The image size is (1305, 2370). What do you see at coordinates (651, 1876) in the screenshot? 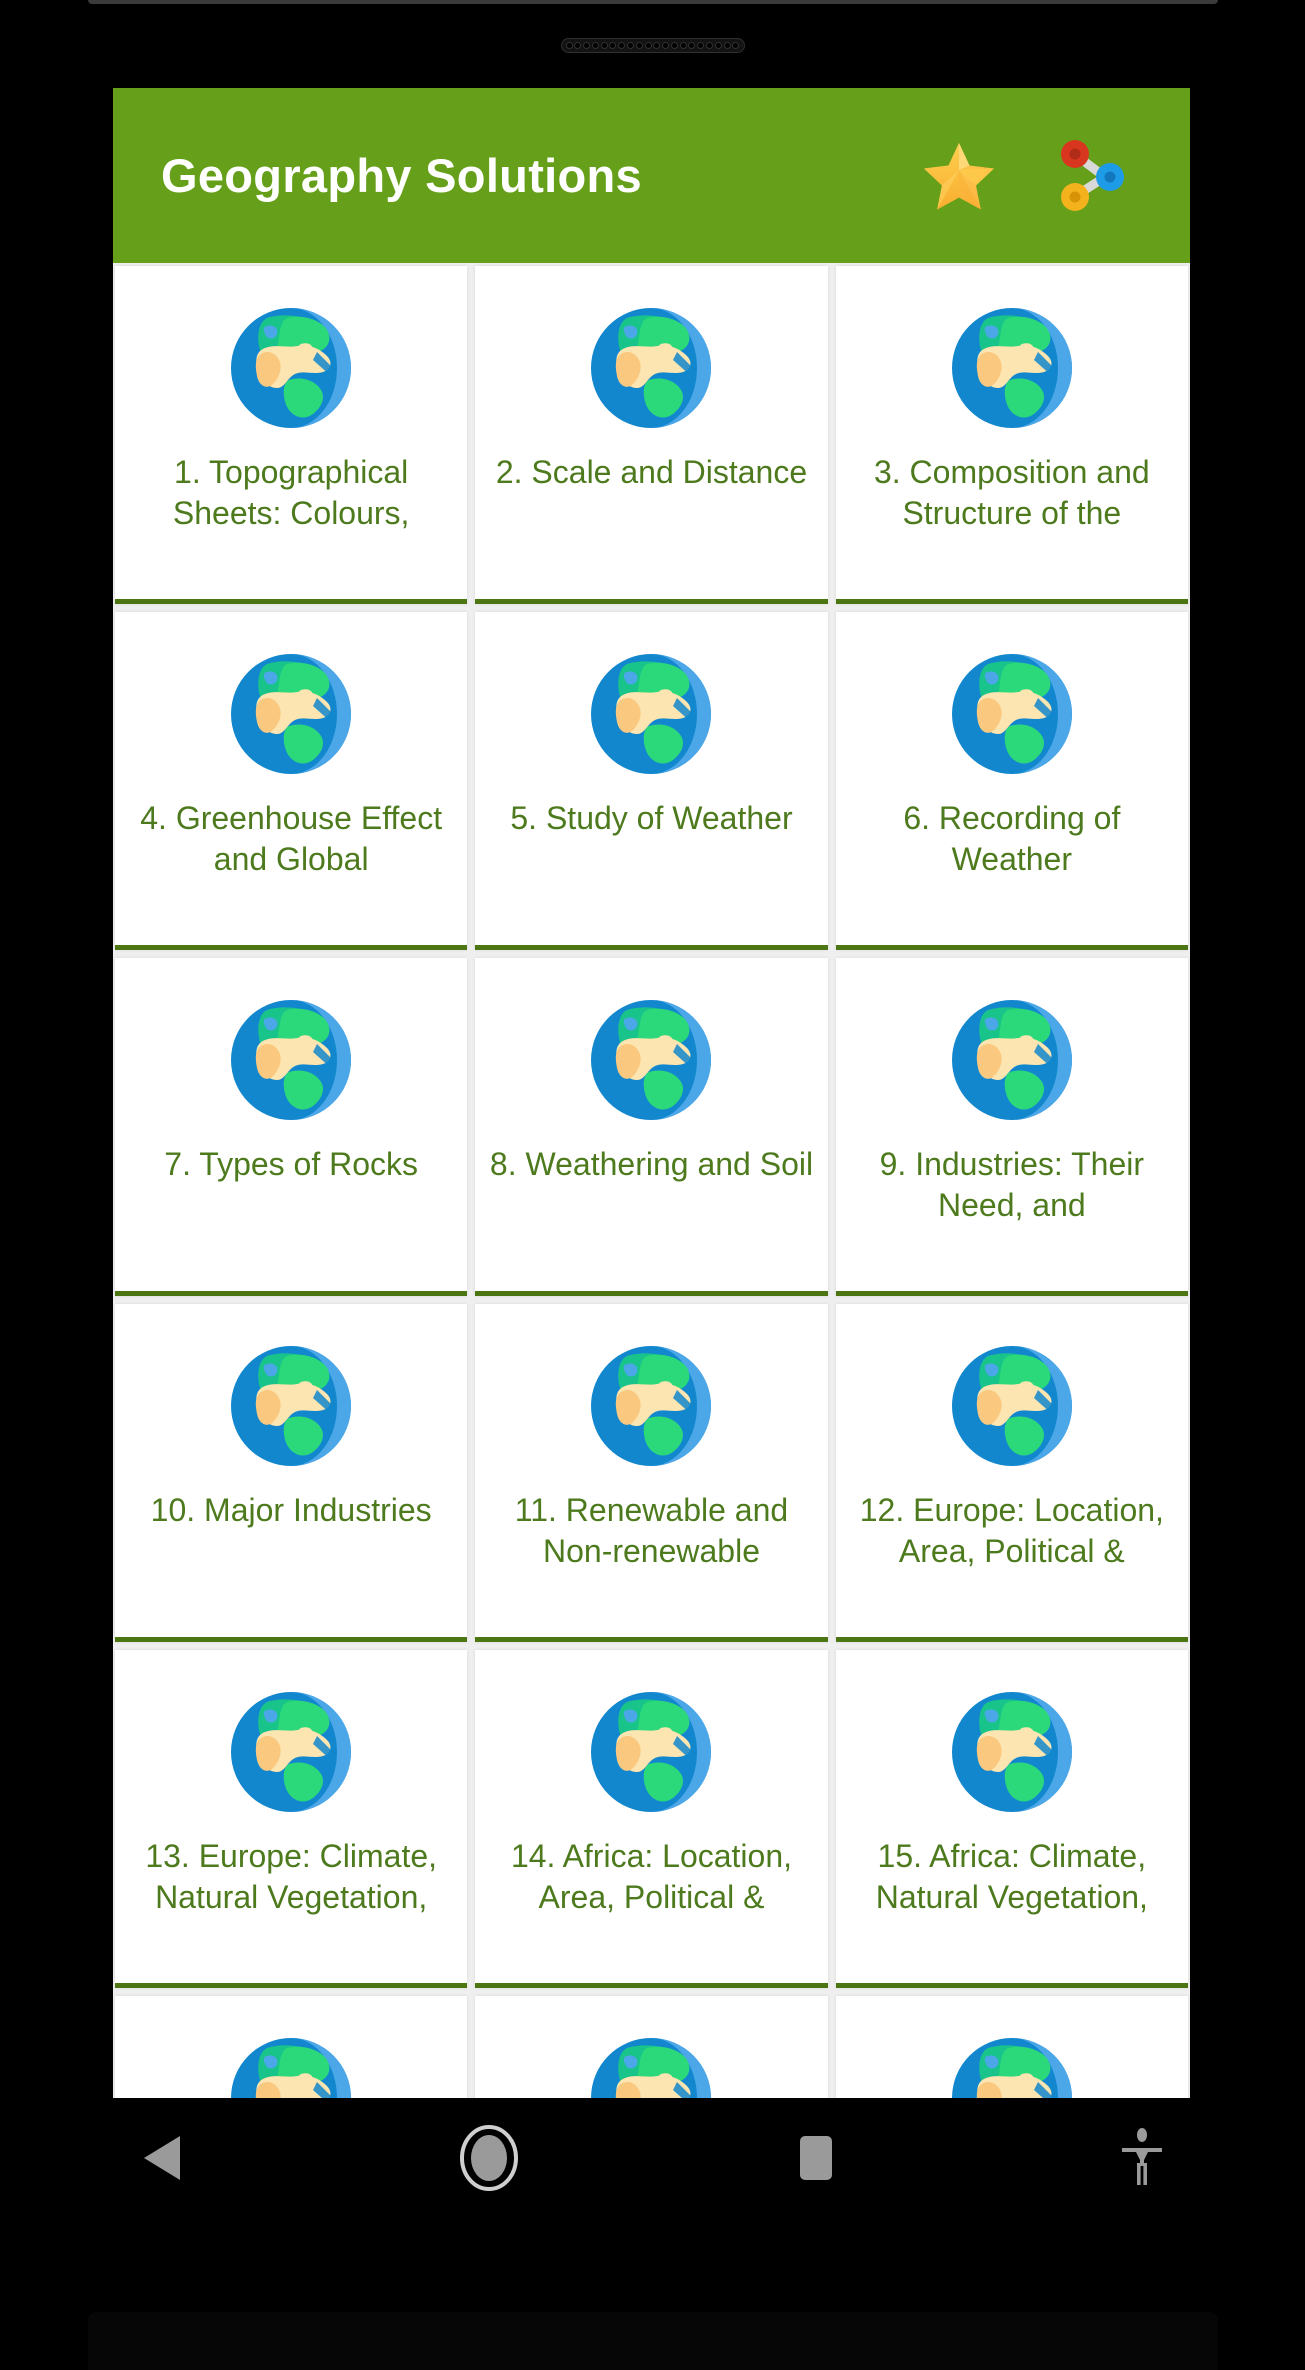
I see `chapter-card-label: 14. Africa: Location, Area, Political &` at bounding box center [651, 1876].